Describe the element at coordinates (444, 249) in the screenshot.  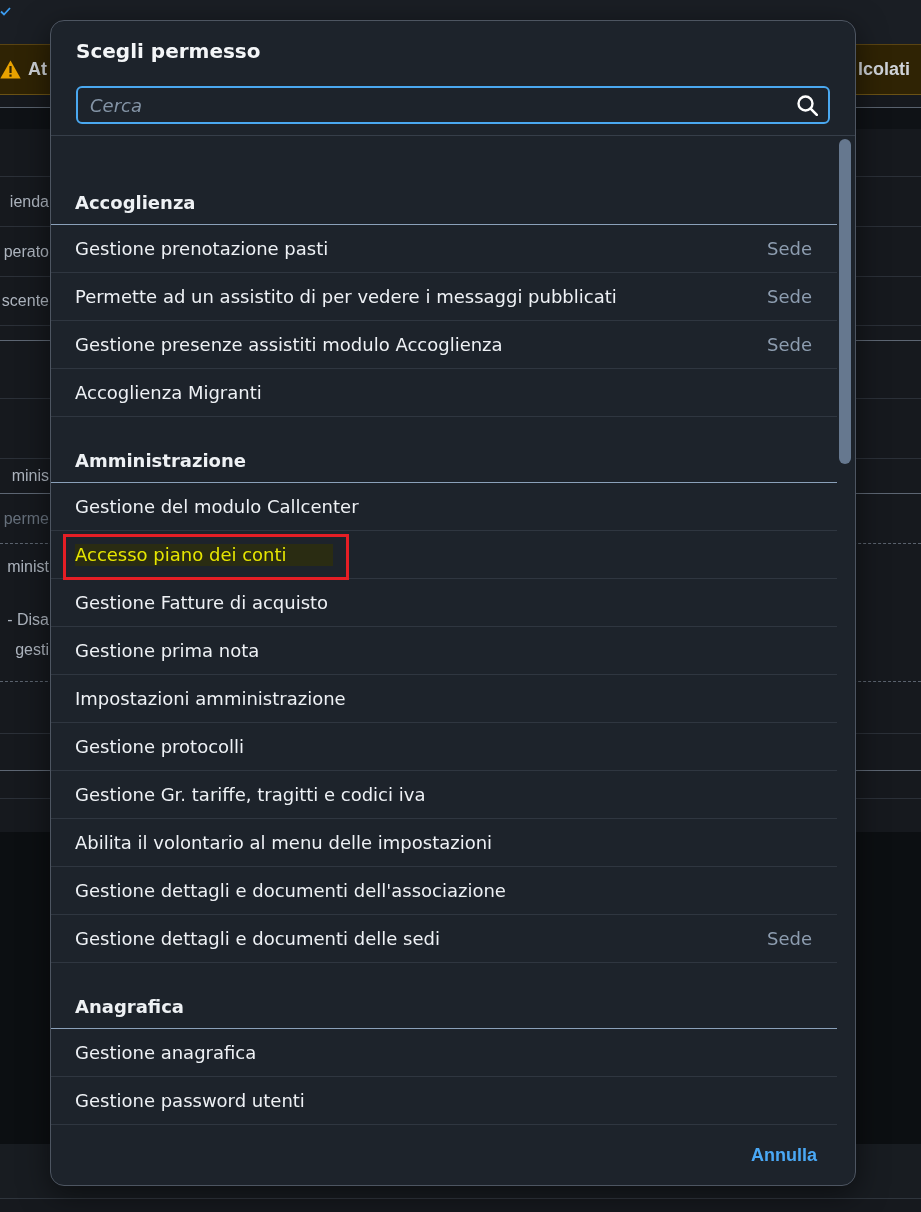
I see `list-item: Gestione prenotazione pasti Sede` at that location.